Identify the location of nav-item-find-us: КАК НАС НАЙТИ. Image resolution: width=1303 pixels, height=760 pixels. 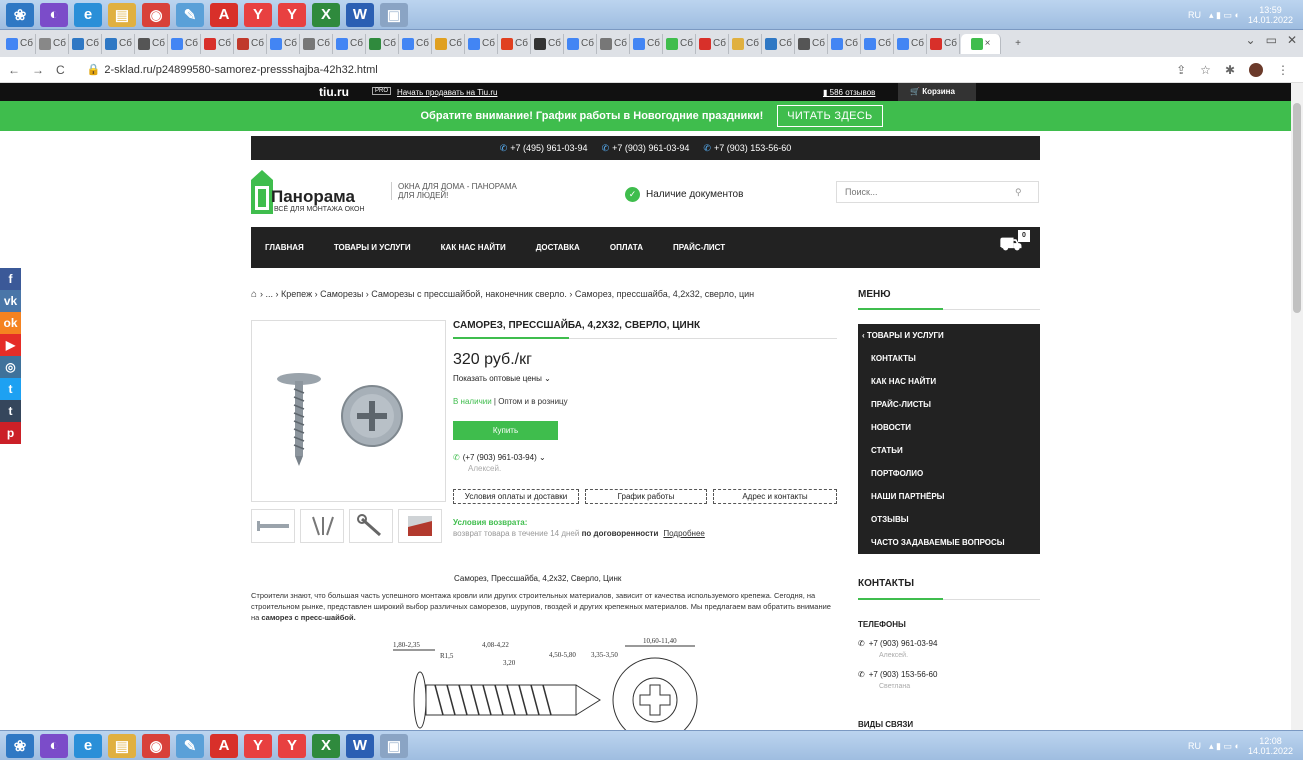
(473, 247).